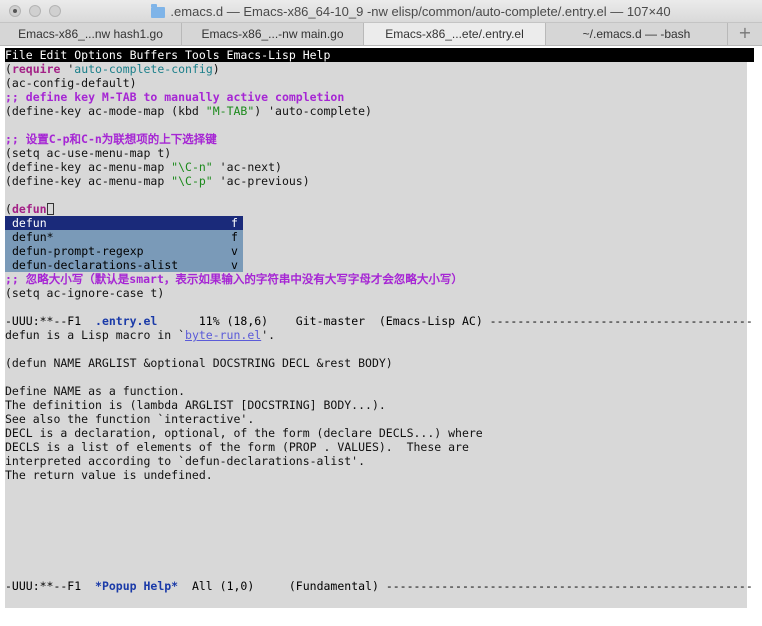  Describe the element at coordinates (29, 209) in the screenshot. I see `code-line-current: (defun` at that location.